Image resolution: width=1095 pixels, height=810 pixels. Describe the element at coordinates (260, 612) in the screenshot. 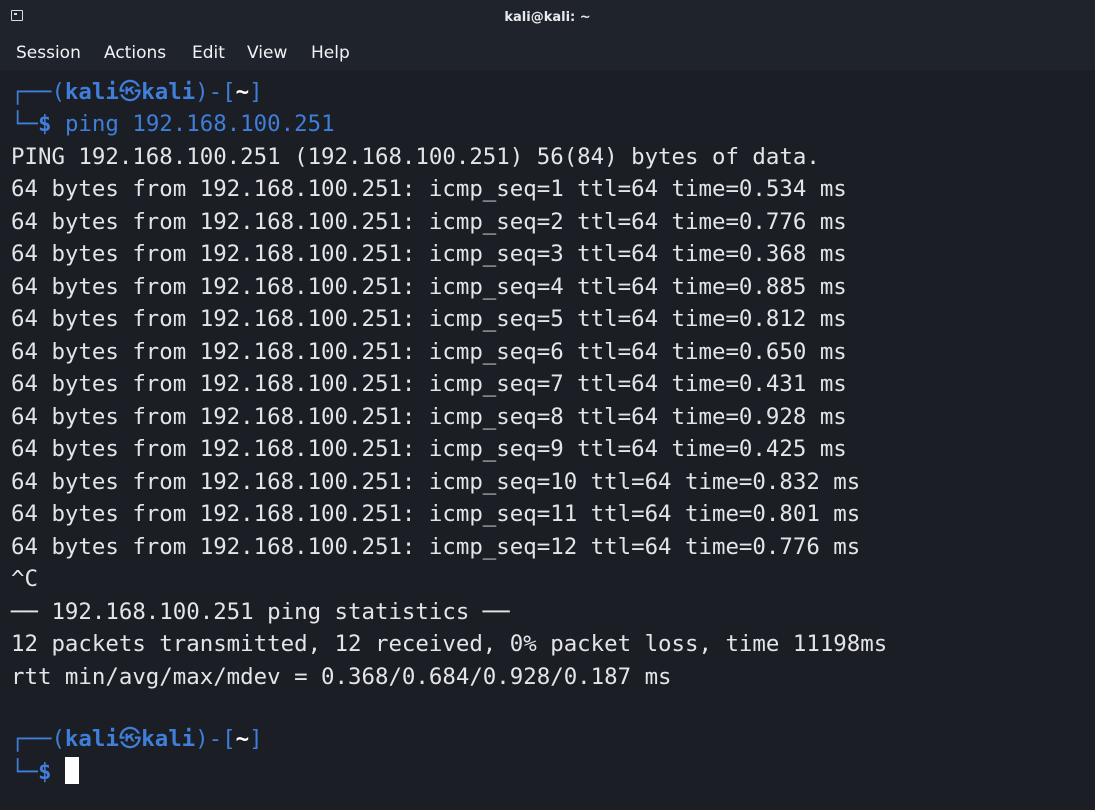

I see `output-line: ── 192.168.100.251 ping statistics ──` at that location.